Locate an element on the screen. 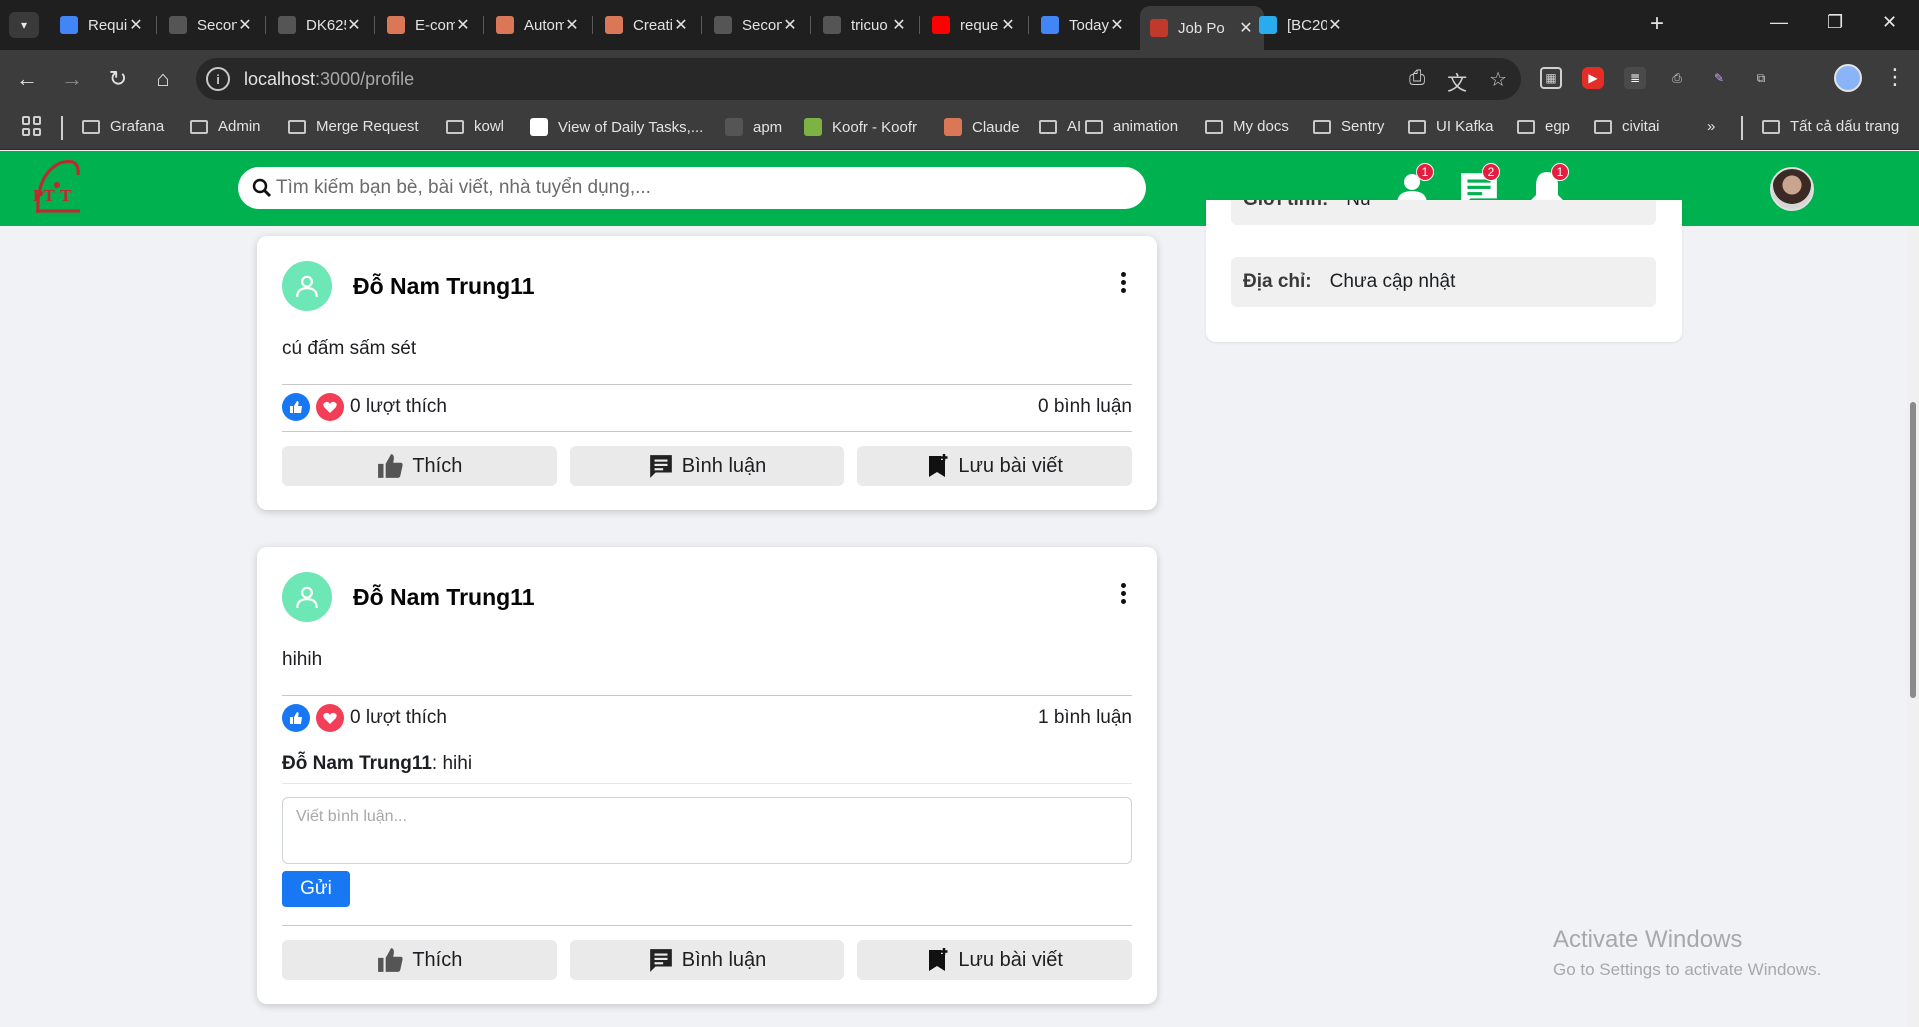 The height and width of the screenshot is (1027, 1919). comment-count: 0 bình luận is located at coordinates (1085, 407).